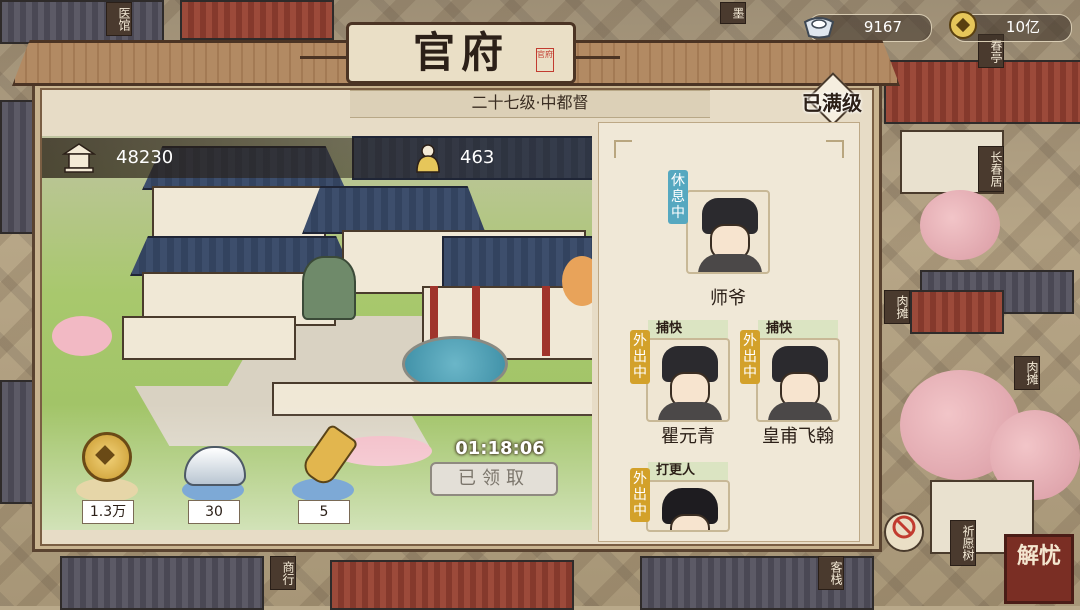 The height and width of the screenshot is (610, 1080). Describe the element at coordinates (394, 210) in the screenshot. I see `building-roof` at that location.